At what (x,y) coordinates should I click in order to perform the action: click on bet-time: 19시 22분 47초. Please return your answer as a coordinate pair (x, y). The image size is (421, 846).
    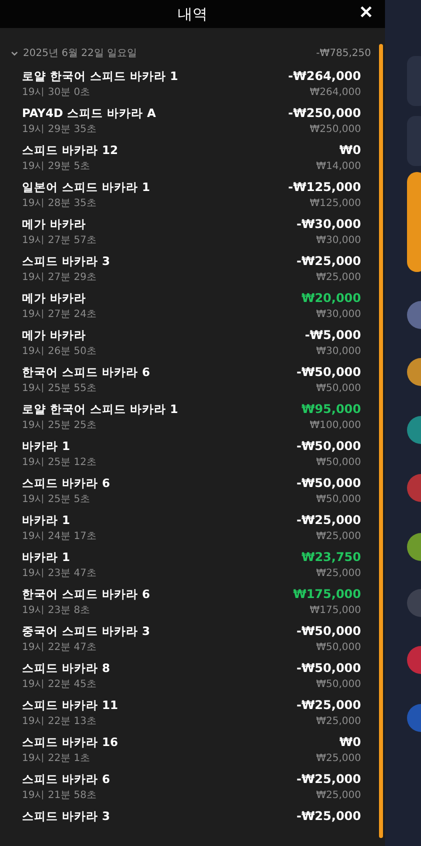
    Looking at the image, I should click on (59, 647).